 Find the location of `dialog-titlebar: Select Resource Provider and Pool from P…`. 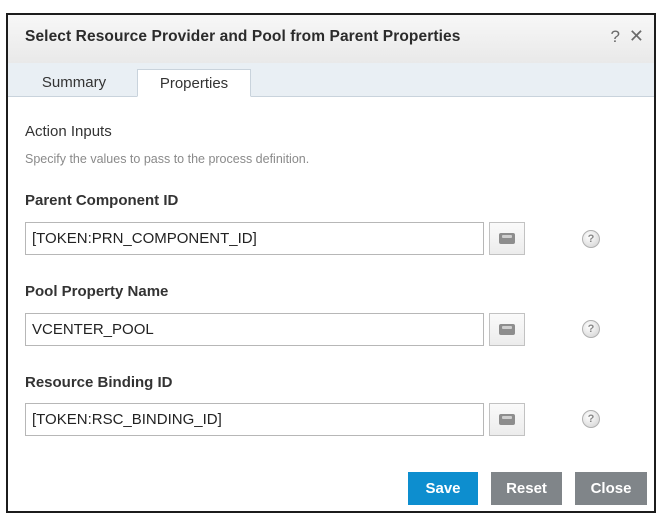

dialog-titlebar: Select Resource Provider and Pool from P… is located at coordinates (331, 39).